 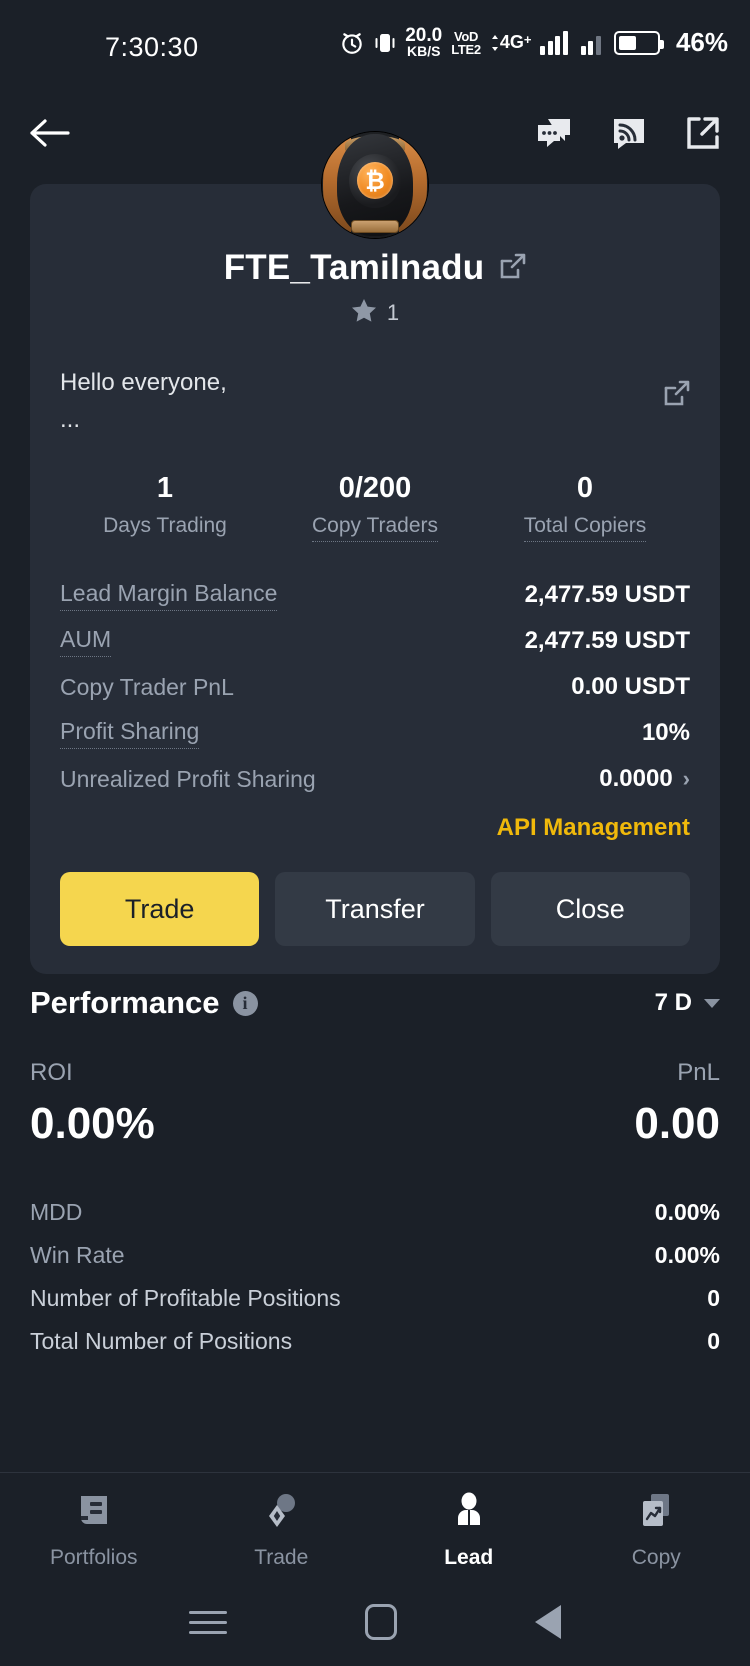 What do you see at coordinates (94, 1531) in the screenshot?
I see `nav-item-portfolios: Portfolios` at bounding box center [94, 1531].